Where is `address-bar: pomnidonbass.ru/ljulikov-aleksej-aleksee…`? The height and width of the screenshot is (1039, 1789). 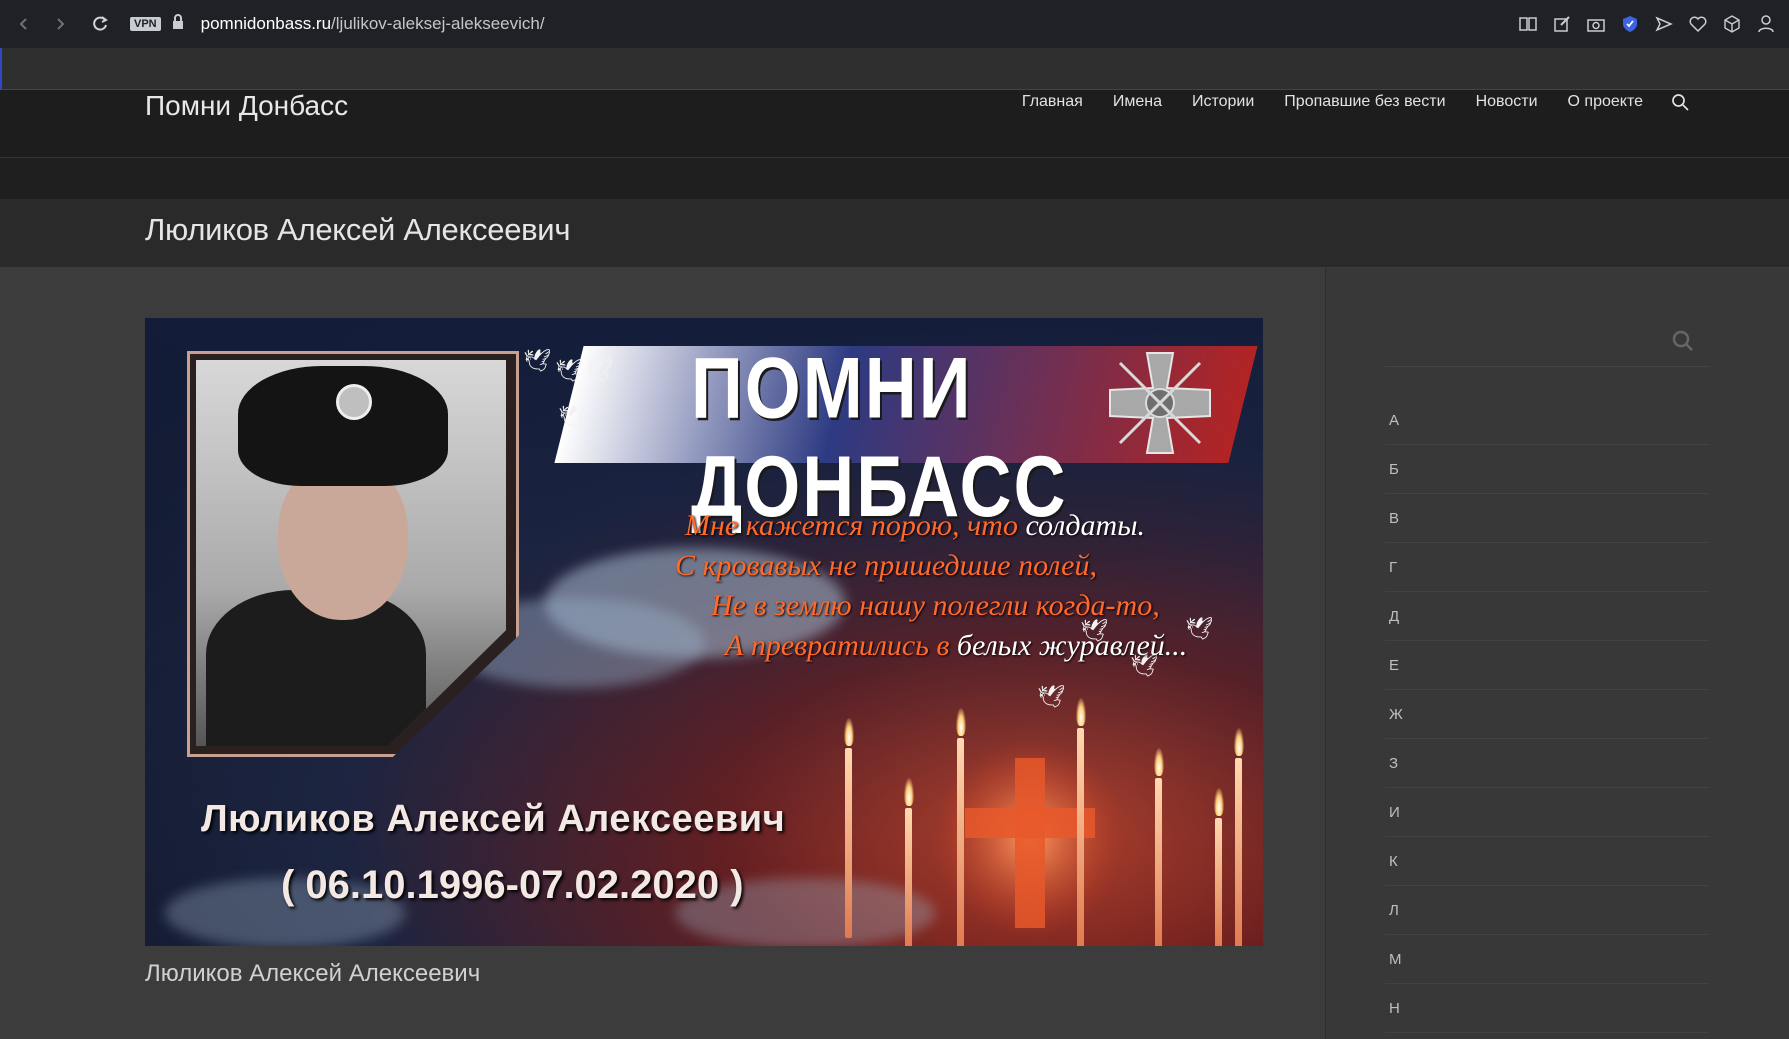 address-bar: pomnidonbass.ru/ljulikov-aleksej-aleksee… is located at coordinates (373, 24).